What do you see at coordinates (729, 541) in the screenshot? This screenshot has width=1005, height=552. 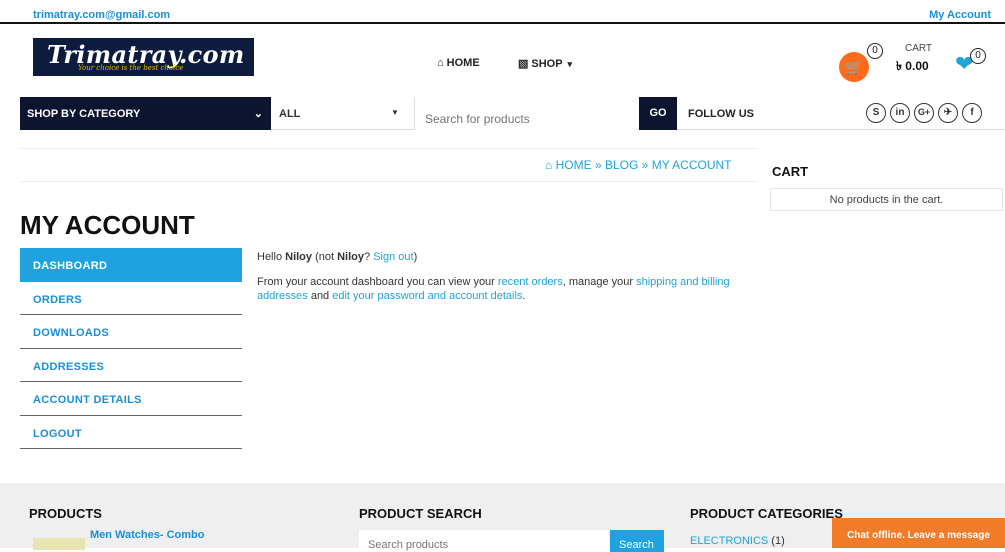 I see `category-link: ELECTRONICS` at bounding box center [729, 541].